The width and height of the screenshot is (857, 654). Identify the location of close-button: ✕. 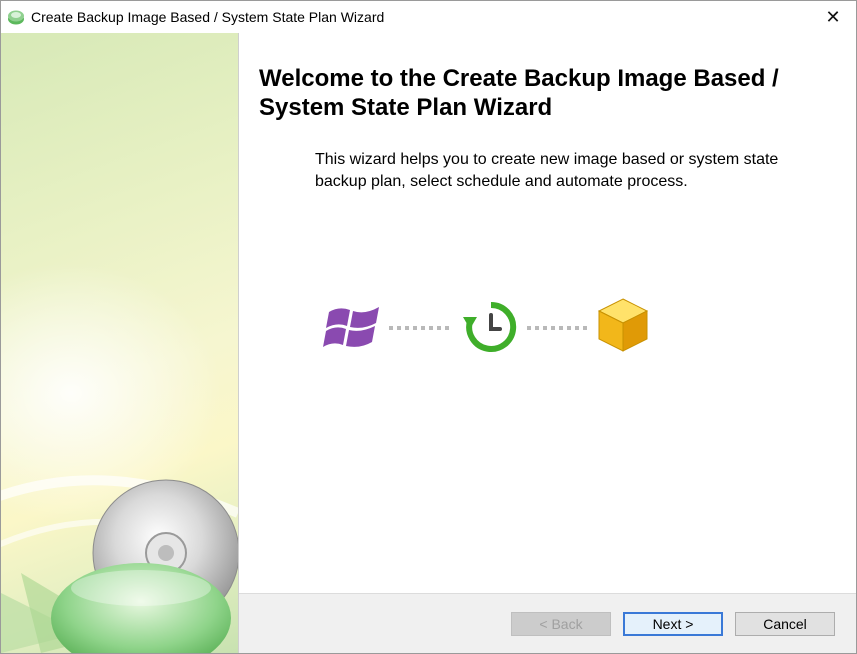
(833, 17).